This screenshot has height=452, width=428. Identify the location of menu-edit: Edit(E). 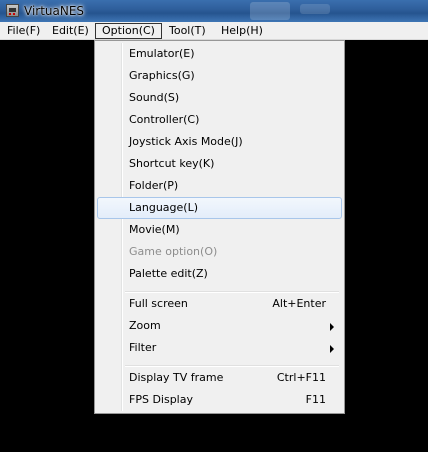
(70, 31).